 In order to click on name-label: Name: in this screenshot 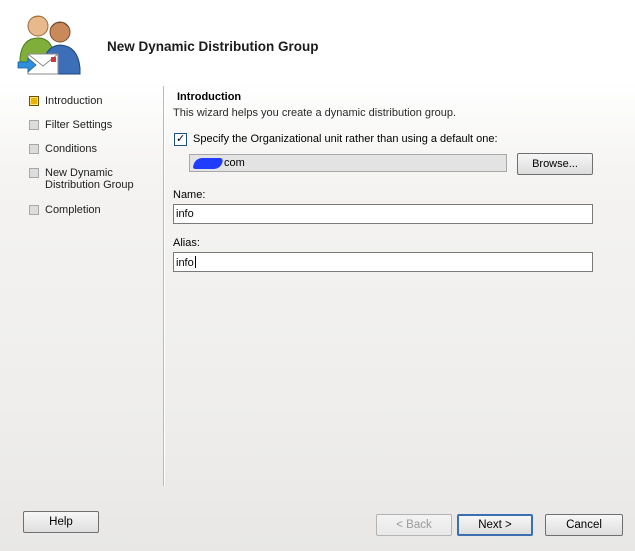, I will do `click(189, 195)`.